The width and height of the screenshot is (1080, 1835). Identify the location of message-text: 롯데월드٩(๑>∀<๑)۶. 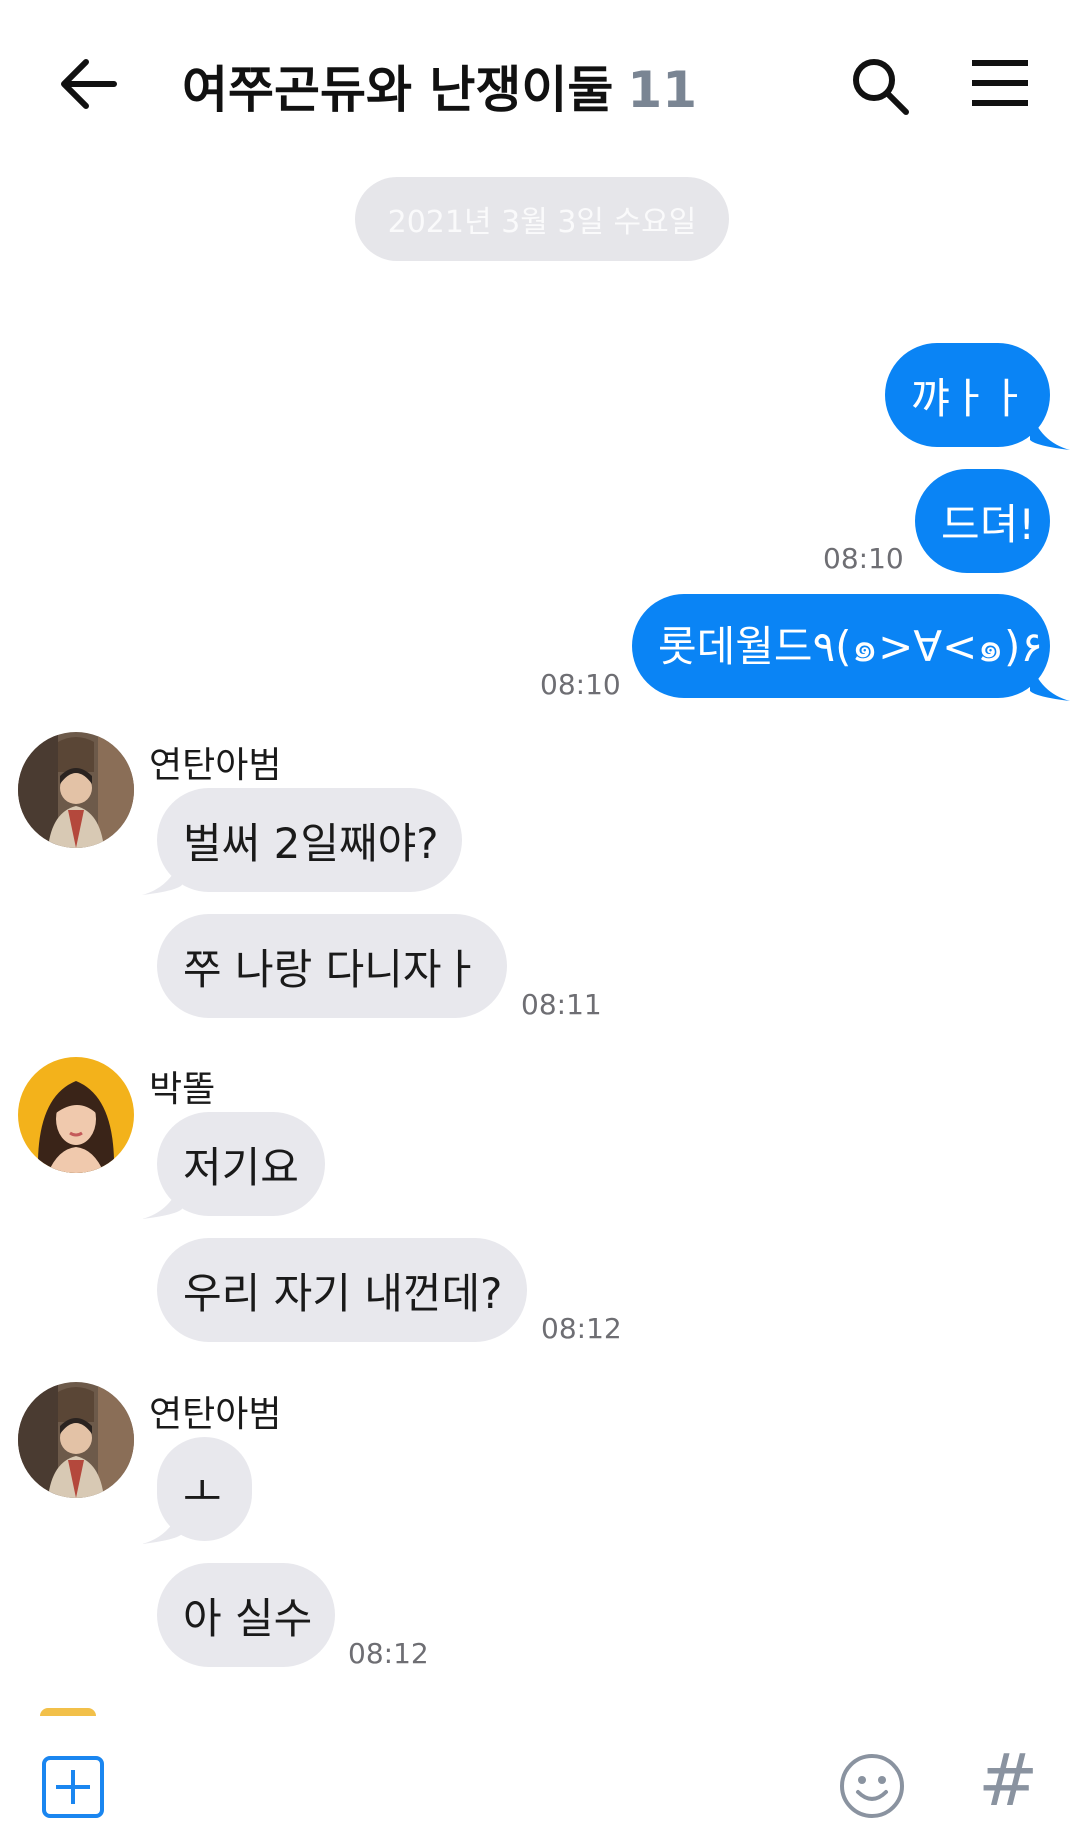
(850, 646).